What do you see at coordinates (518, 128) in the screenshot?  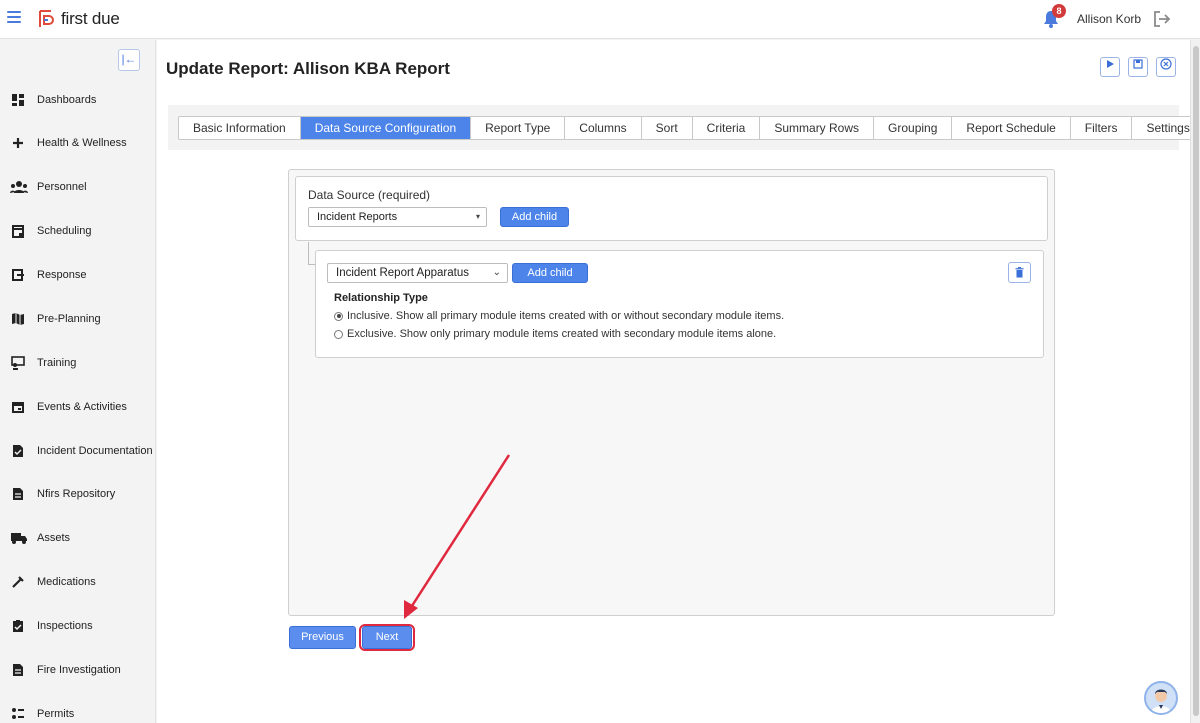 I see `tab-report-type: Report Type` at bounding box center [518, 128].